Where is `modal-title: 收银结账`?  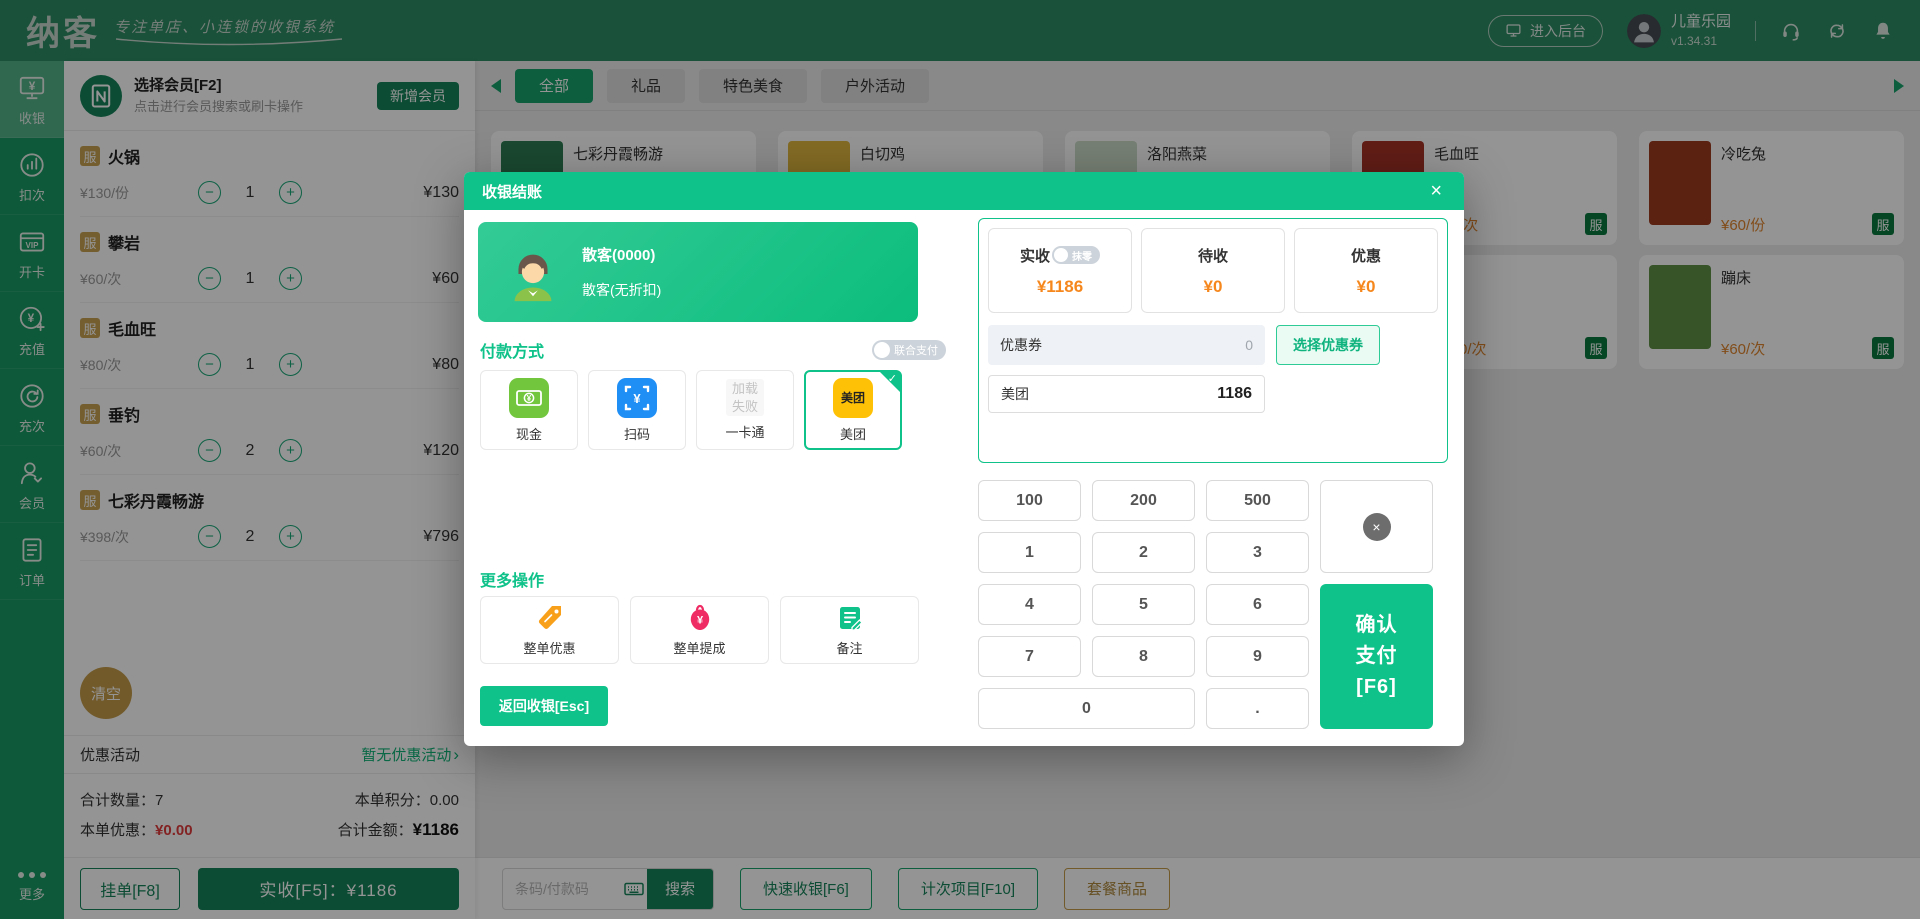
modal-title: 收银结账 is located at coordinates (512, 192).